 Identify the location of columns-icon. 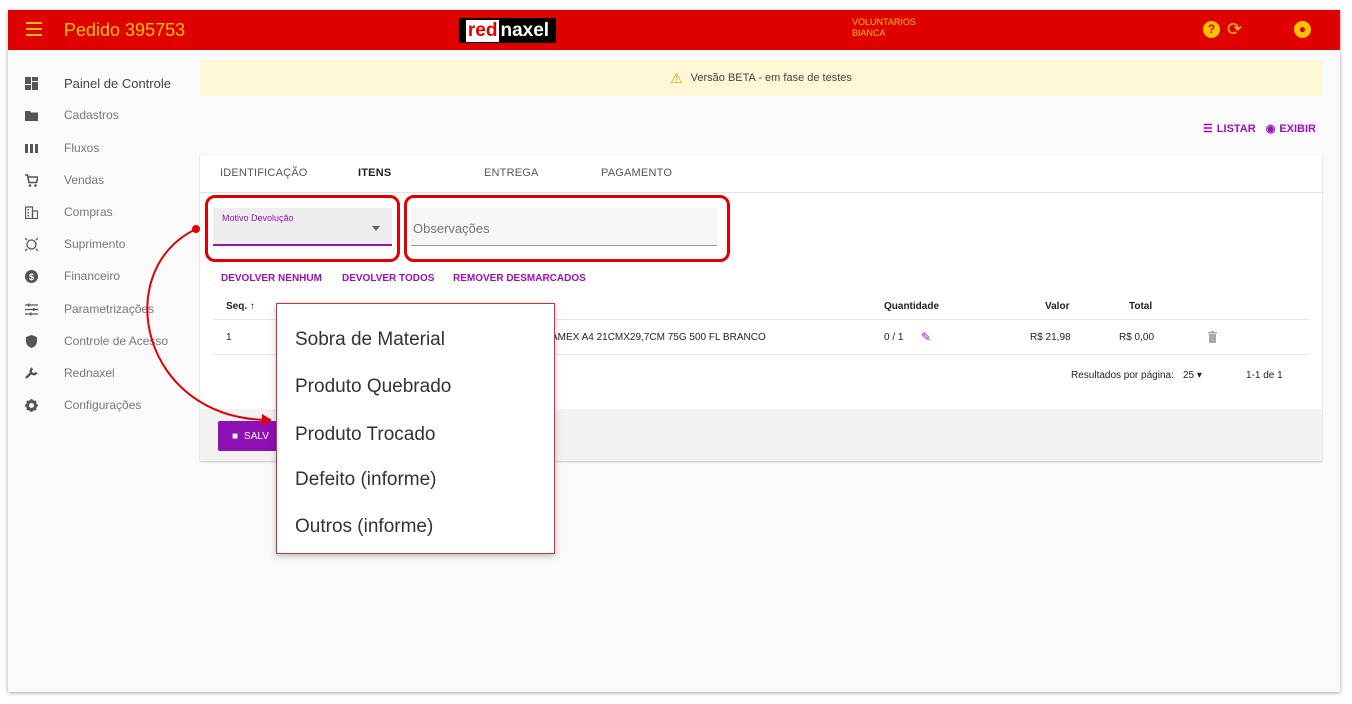
(31, 148).